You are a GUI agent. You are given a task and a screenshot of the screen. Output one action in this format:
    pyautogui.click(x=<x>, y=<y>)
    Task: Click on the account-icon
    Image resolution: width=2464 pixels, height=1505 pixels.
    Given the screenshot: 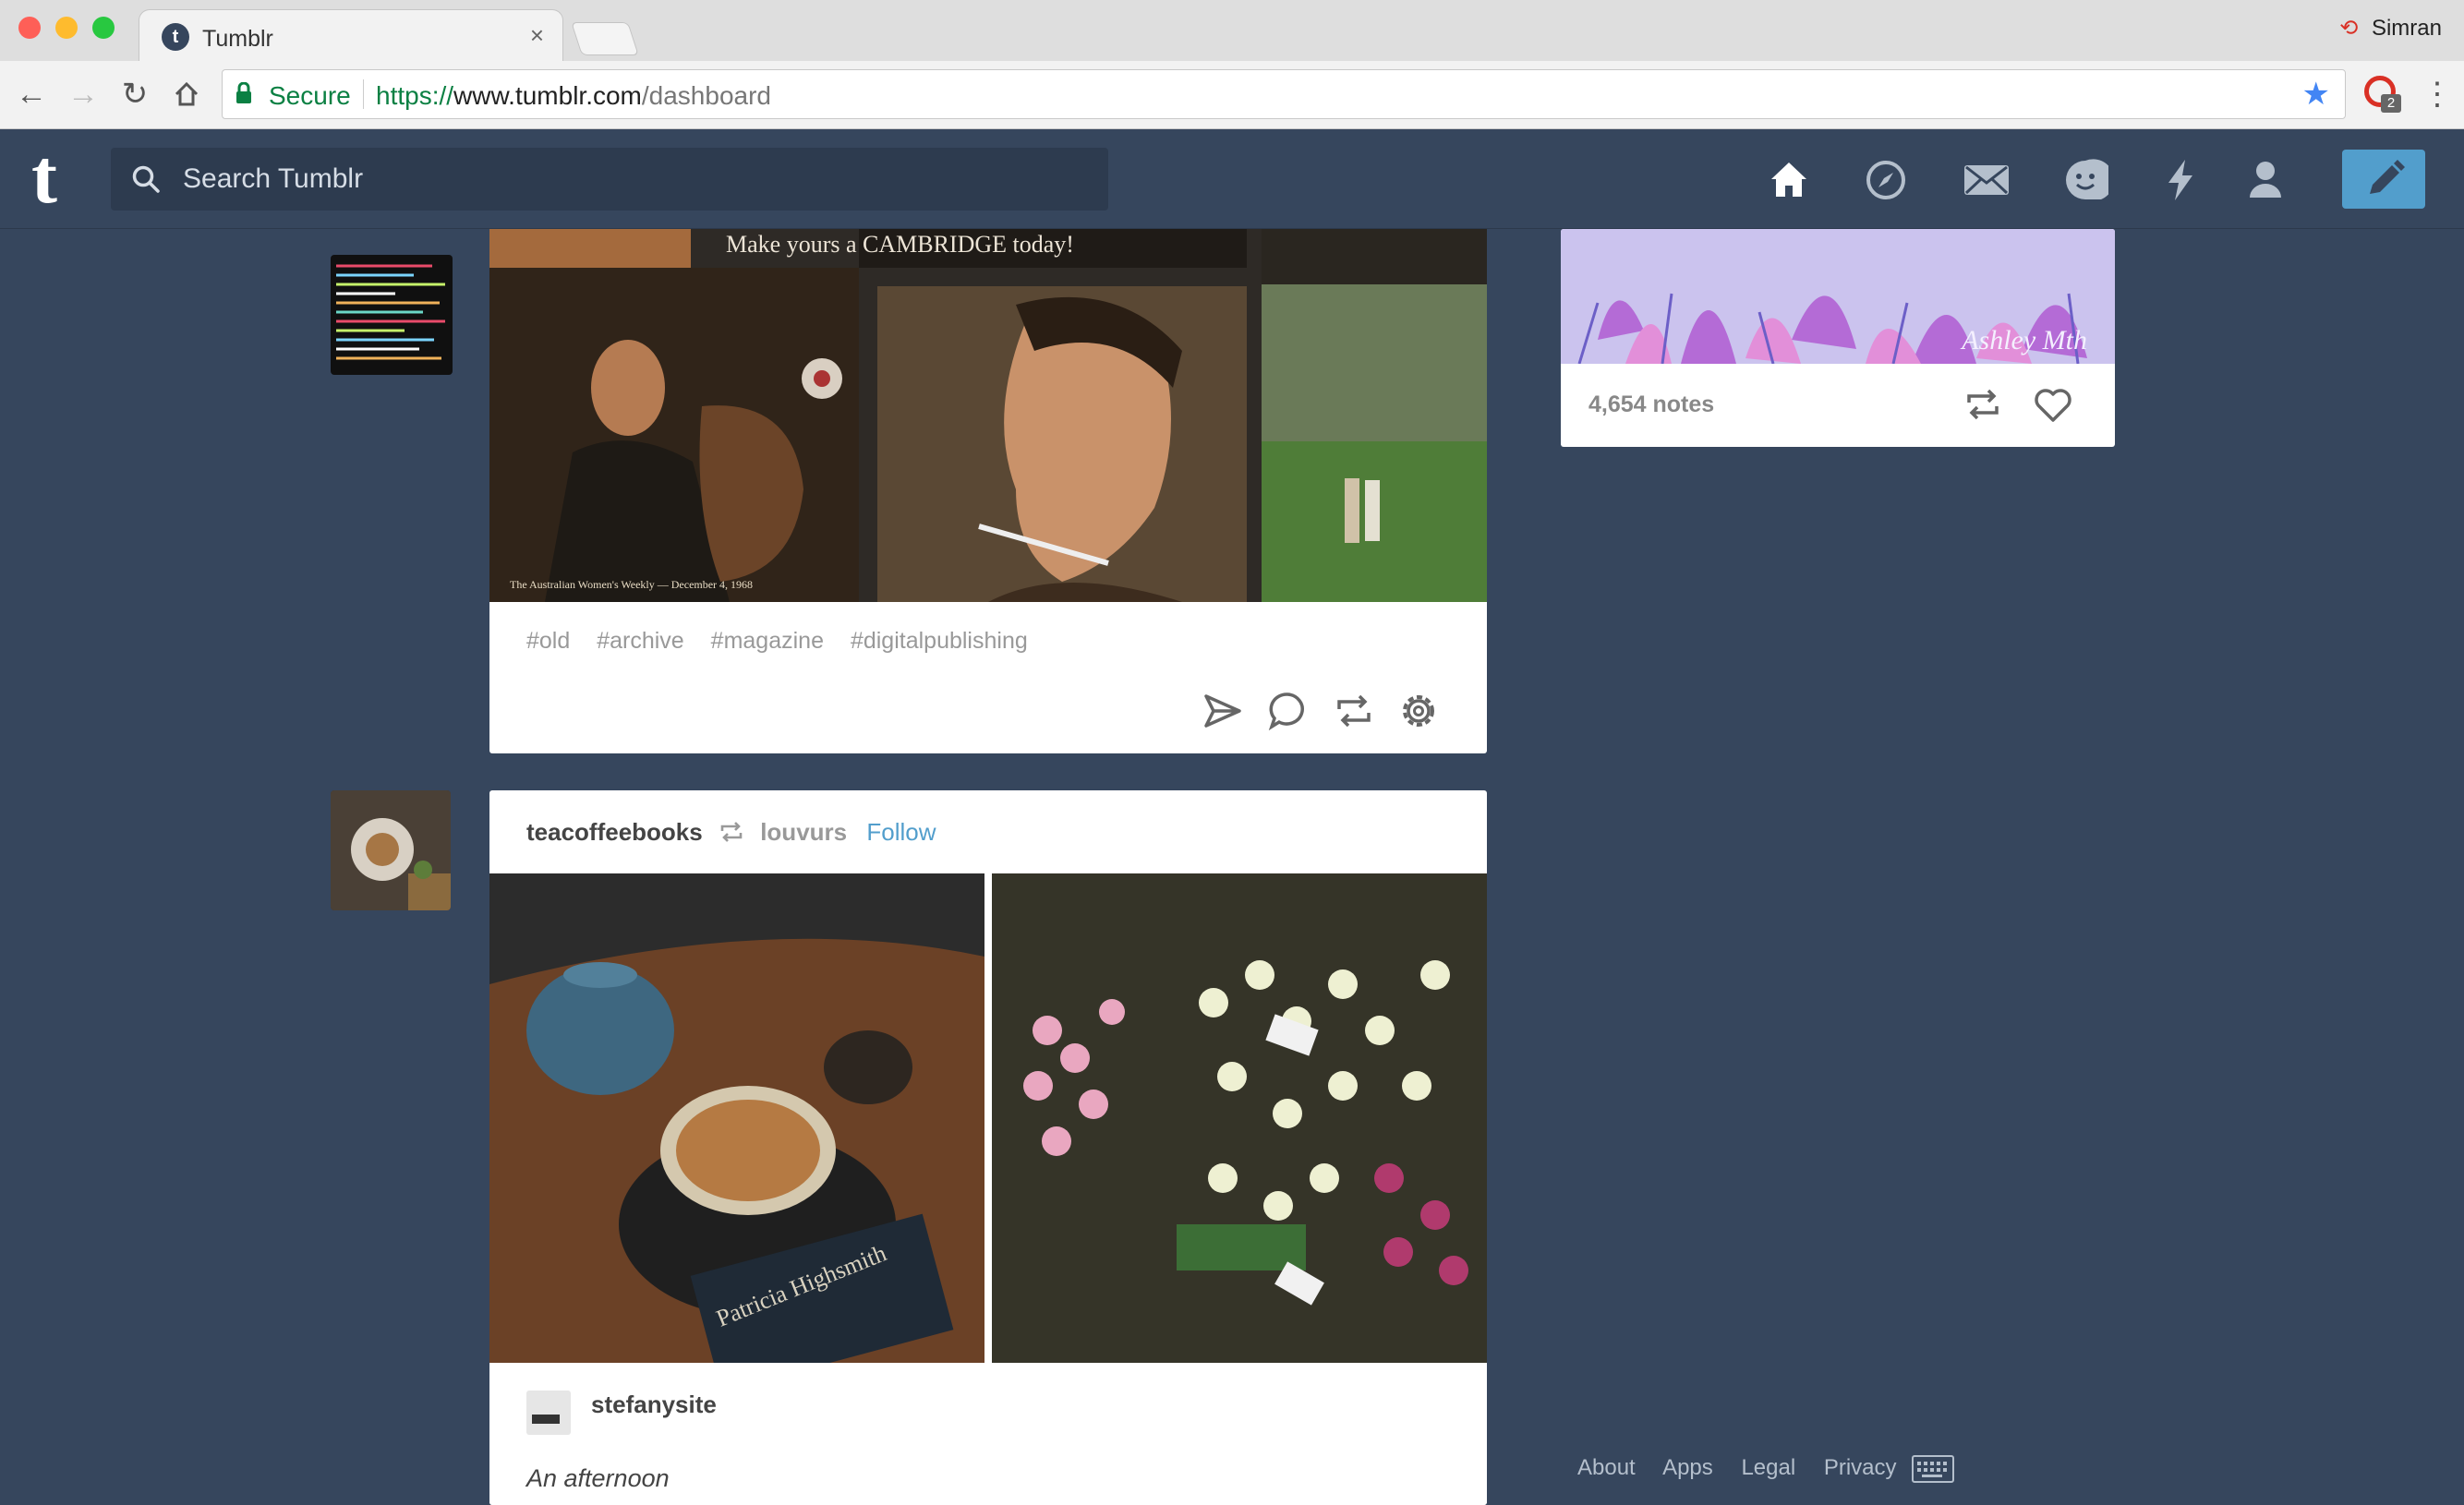 What is the action you would take?
    pyautogui.click(x=2266, y=180)
    